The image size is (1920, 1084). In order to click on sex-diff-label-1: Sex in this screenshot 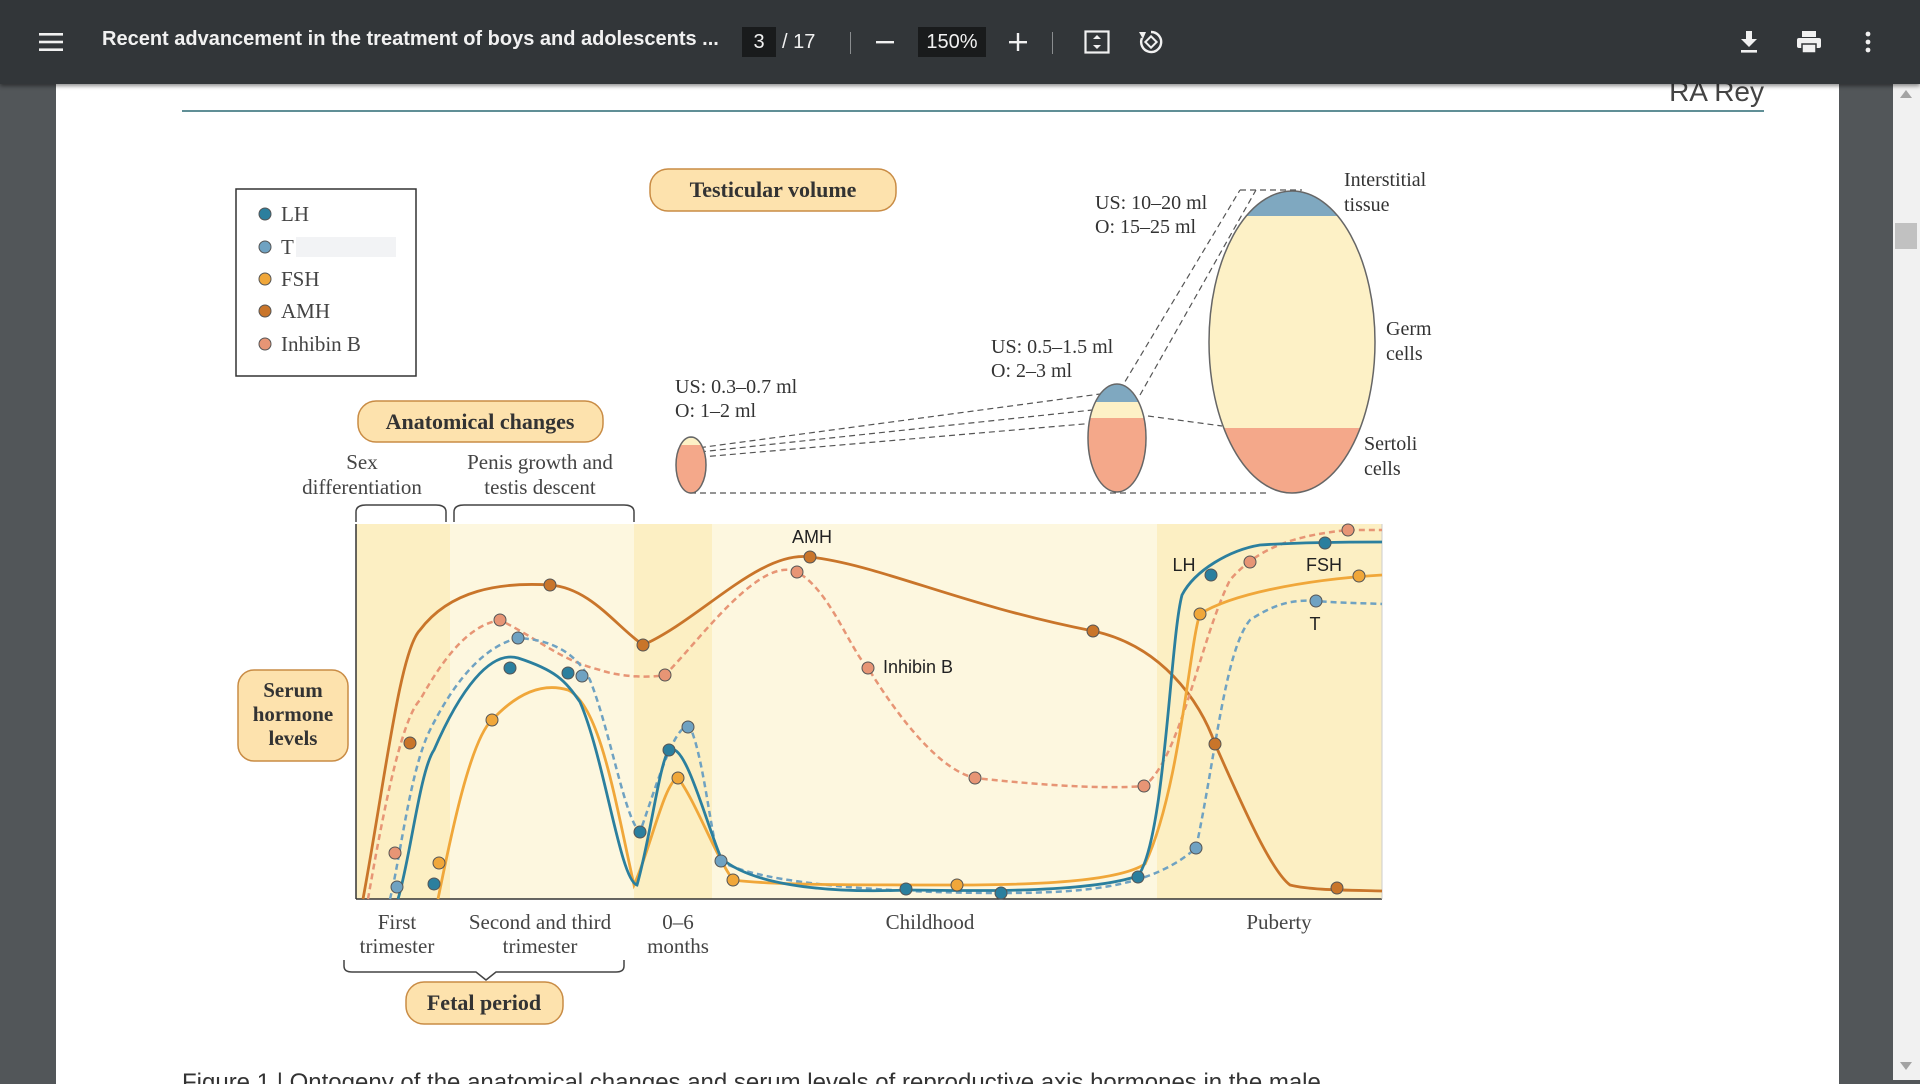, I will do `click(362, 462)`.